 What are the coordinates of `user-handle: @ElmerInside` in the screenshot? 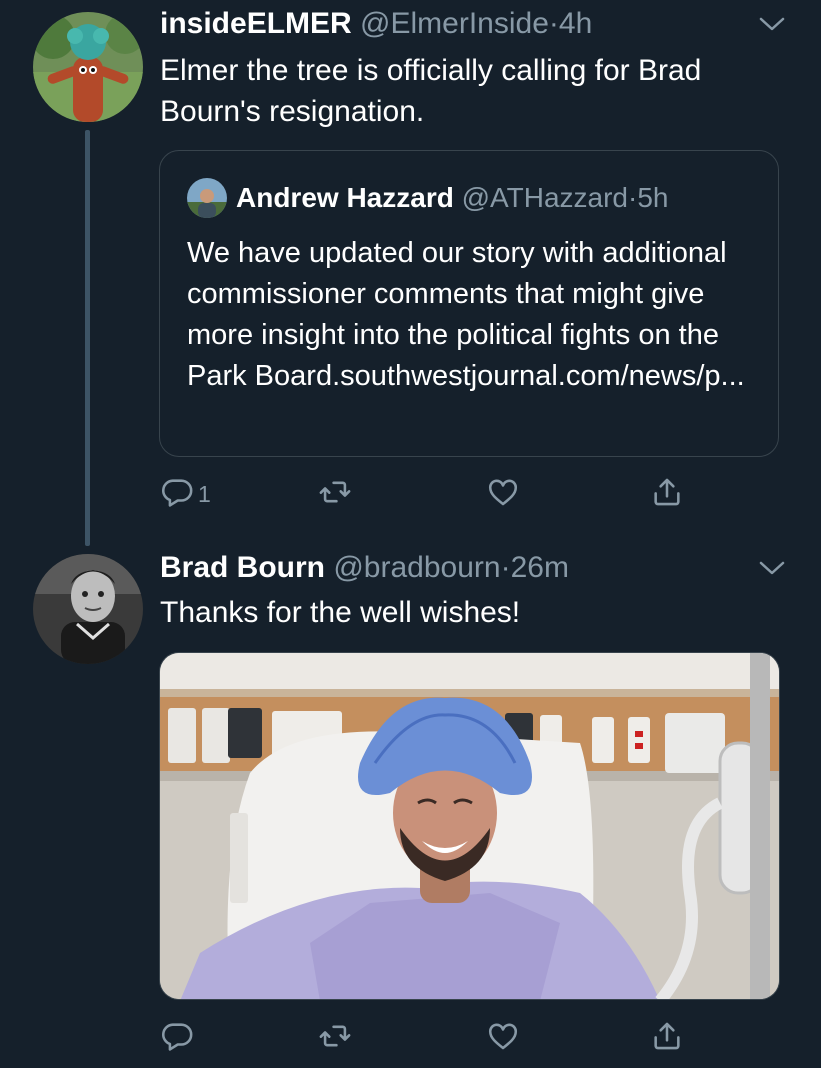 It's located at (454, 23).